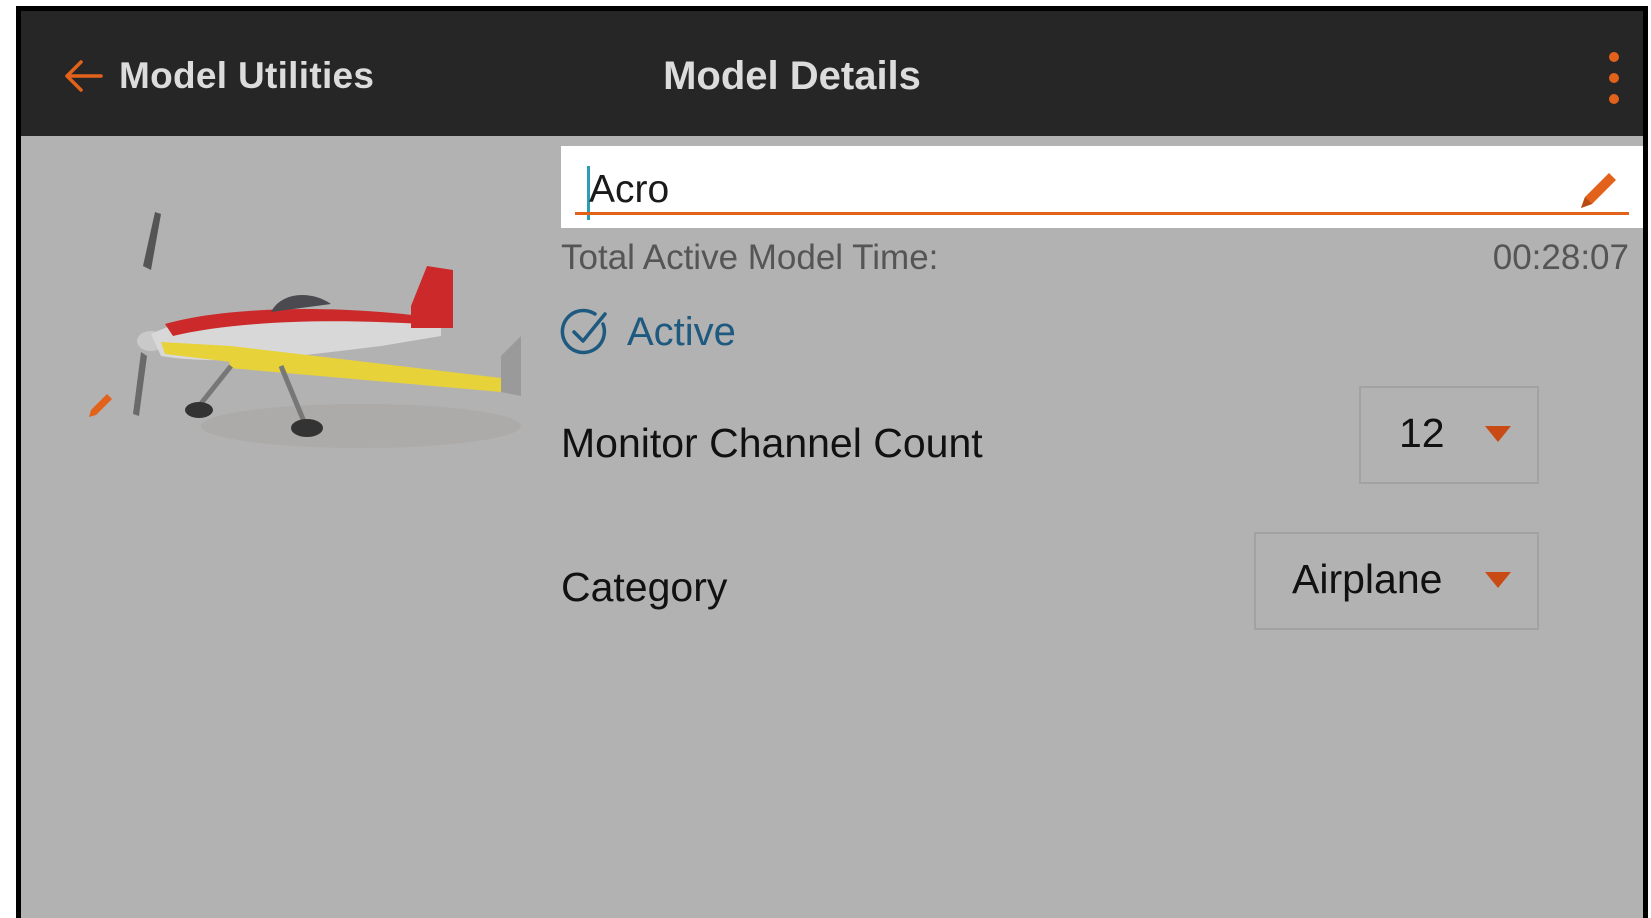 This screenshot has height=918, width=1651. I want to click on total-active-time-value: 00:28:07, so click(1560, 257).